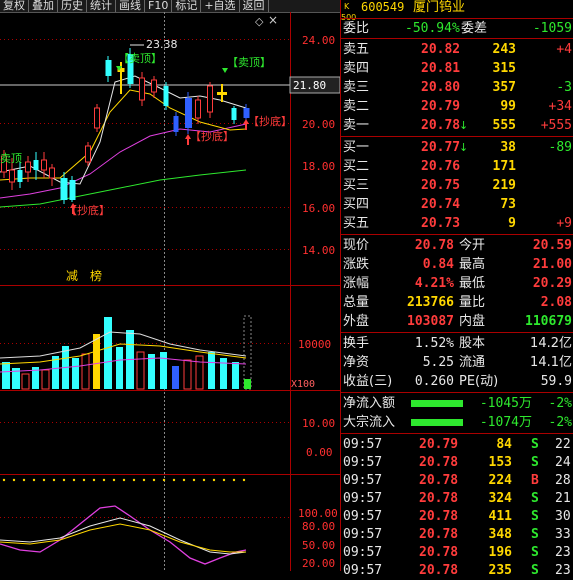 The width and height of the screenshot is (573, 580). Describe the element at coordinates (457, 462) in the screenshot. I see `tick-row: 09:57 20.78 153 S 24` at that location.